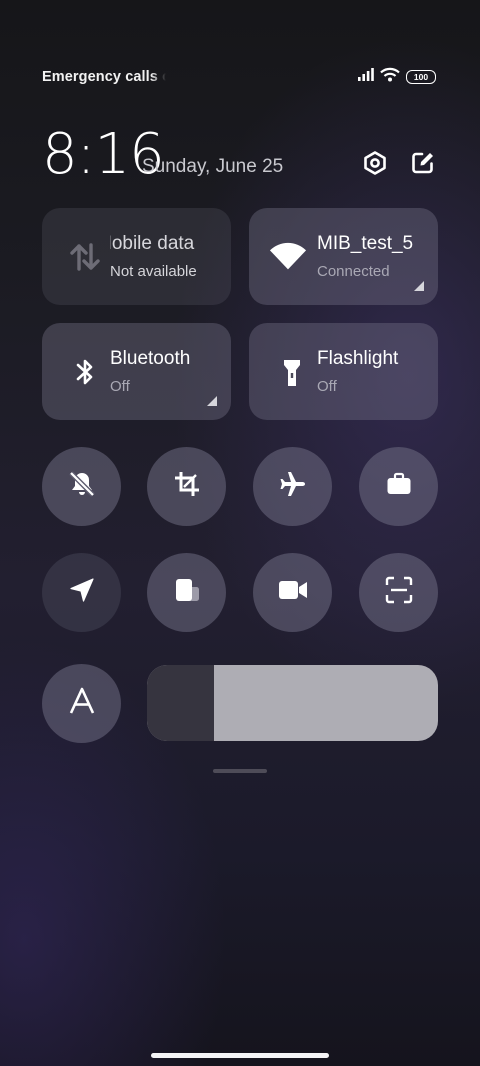 The image size is (480, 1066). What do you see at coordinates (343, 371) in the screenshot?
I see `tile-flashlight: Flashlight Off` at bounding box center [343, 371].